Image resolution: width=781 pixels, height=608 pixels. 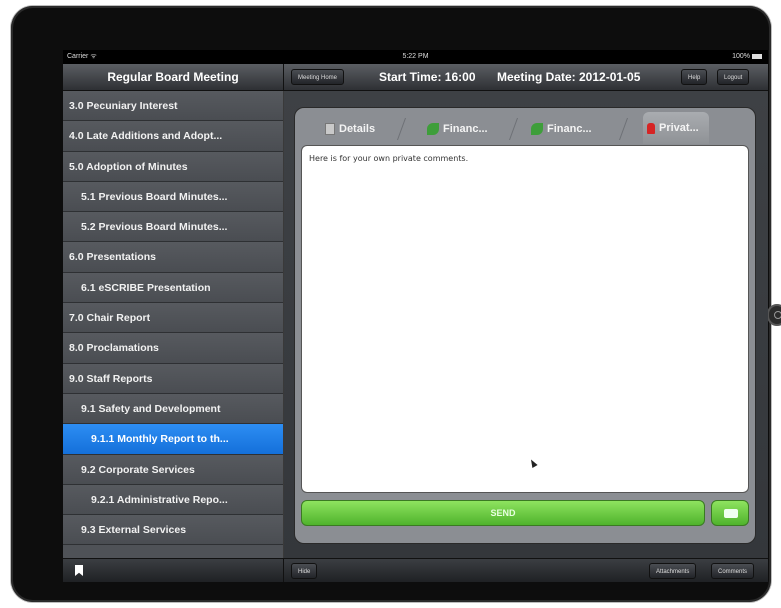 What do you see at coordinates (173, 77) in the screenshot?
I see `meeting-title: Regular Board Meeting` at bounding box center [173, 77].